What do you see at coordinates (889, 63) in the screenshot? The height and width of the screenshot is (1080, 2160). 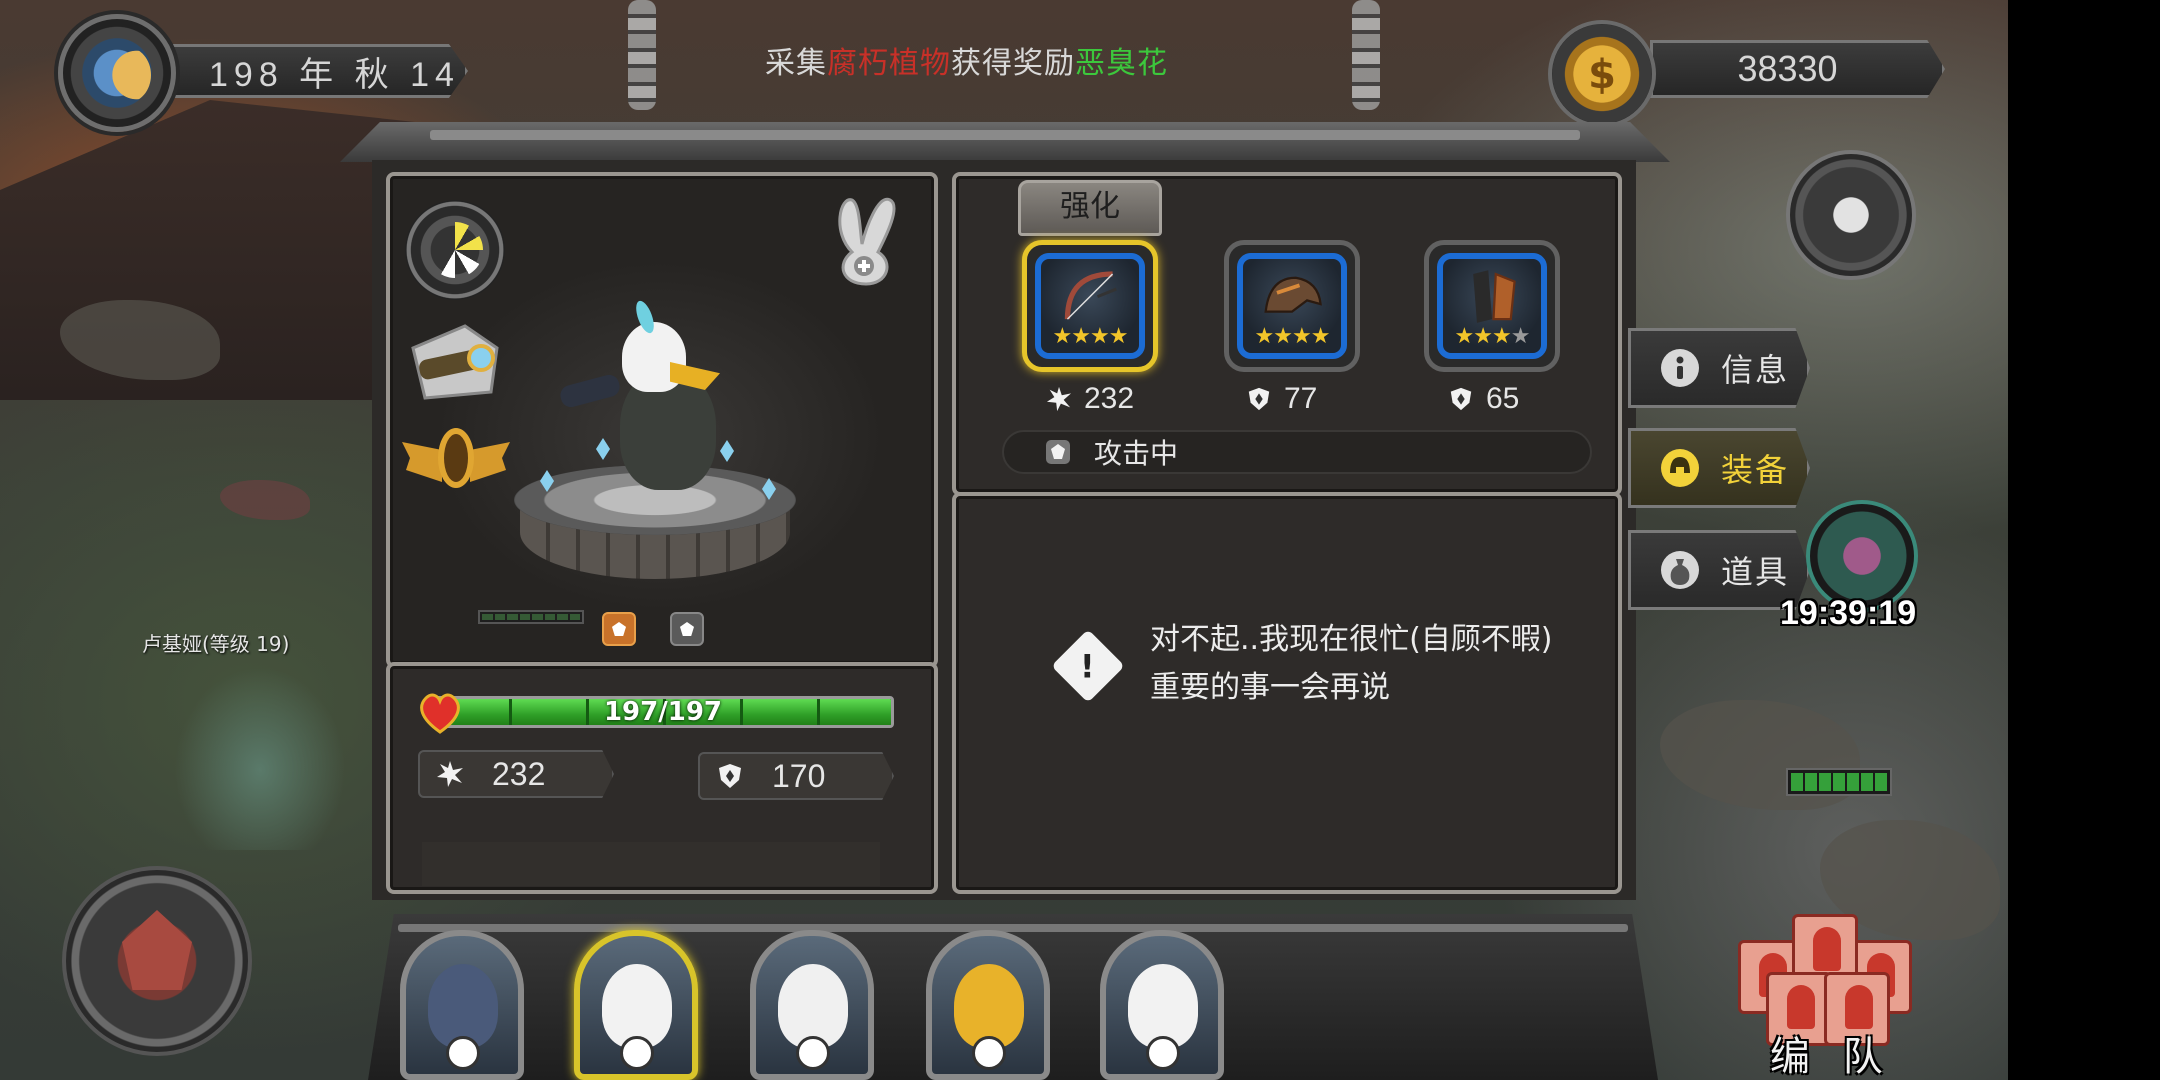 I see `quest-target: 腐朽植物` at bounding box center [889, 63].